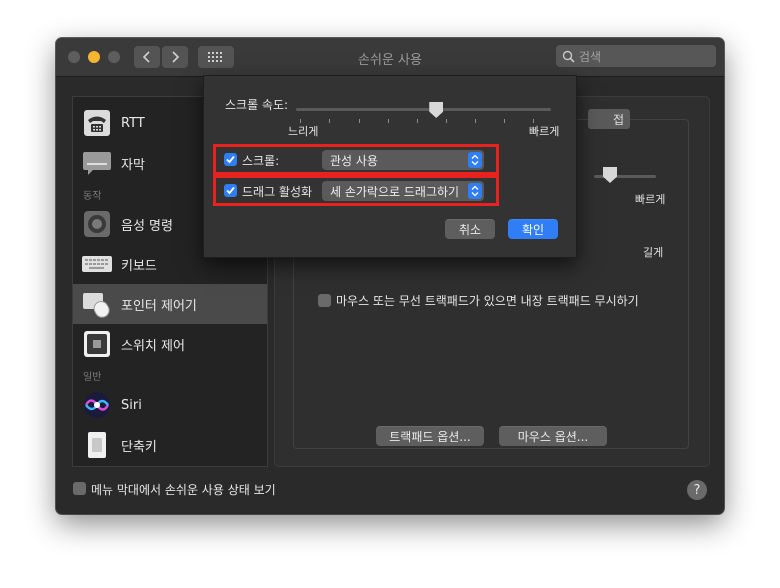 This screenshot has height=588, width=780. Describe the element at coordinates (436, 110) in the screenshot. I see `scroll-speed-knob` at that location.